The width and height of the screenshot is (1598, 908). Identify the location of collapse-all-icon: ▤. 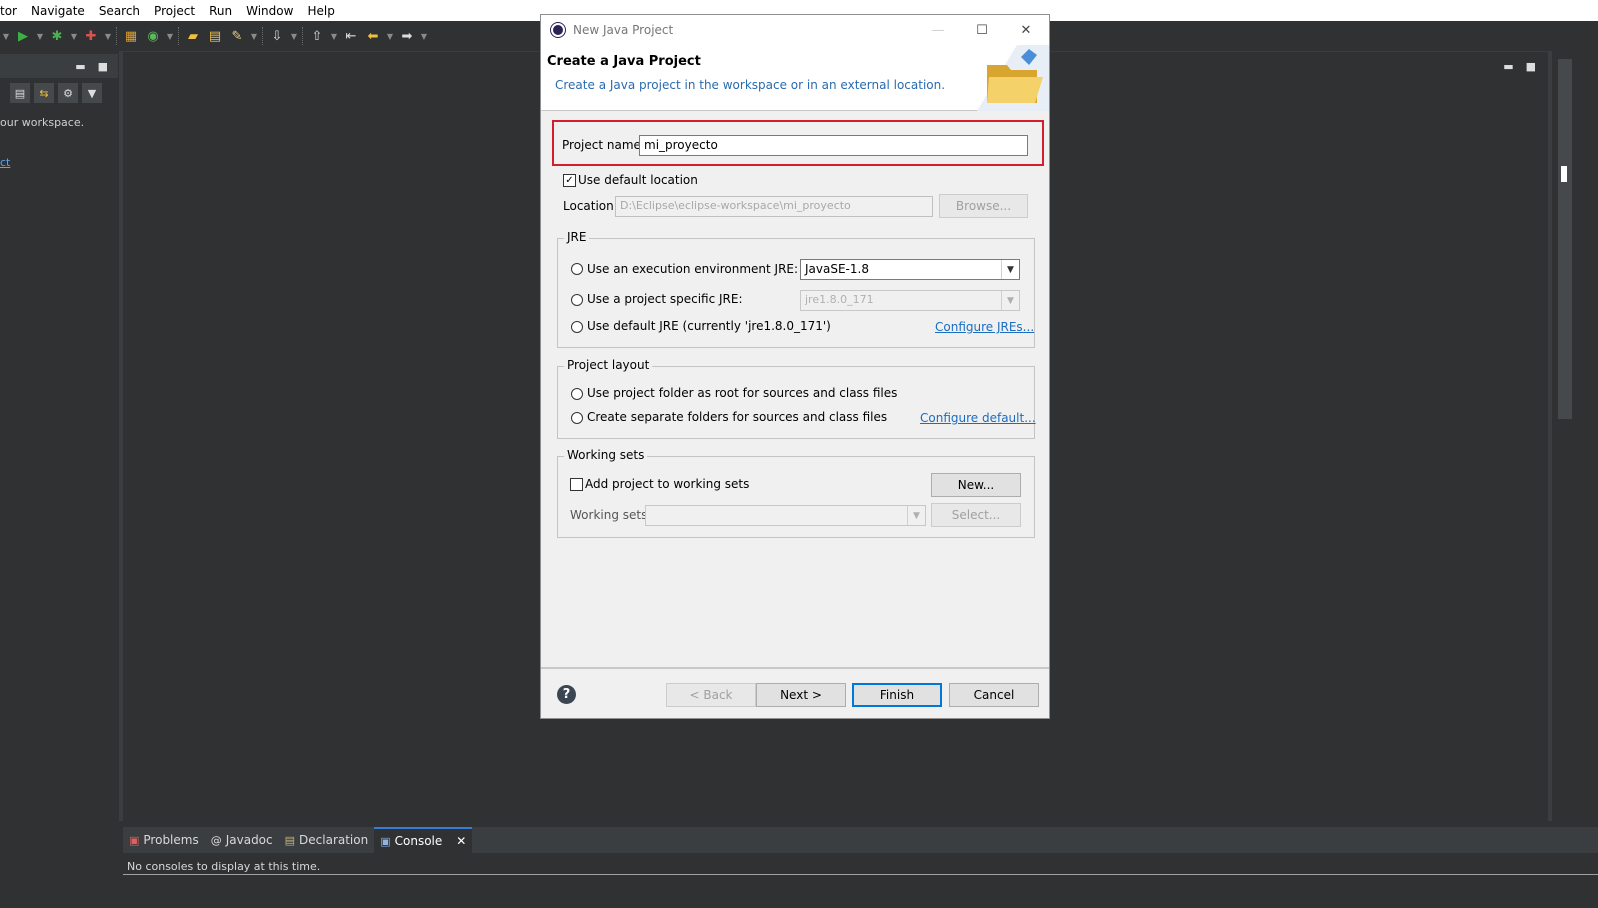
(20, 93).